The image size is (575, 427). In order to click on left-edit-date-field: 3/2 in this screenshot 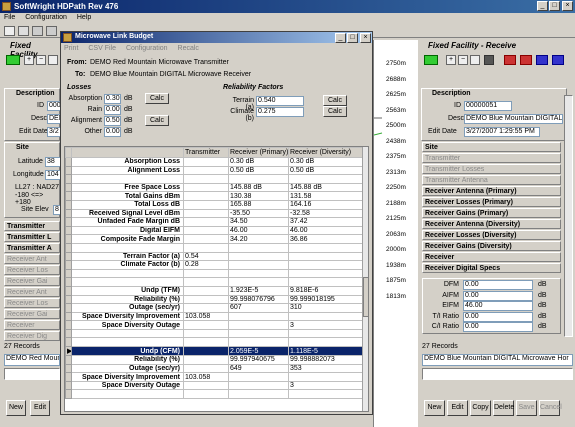, I will do `click(54, 132)`.